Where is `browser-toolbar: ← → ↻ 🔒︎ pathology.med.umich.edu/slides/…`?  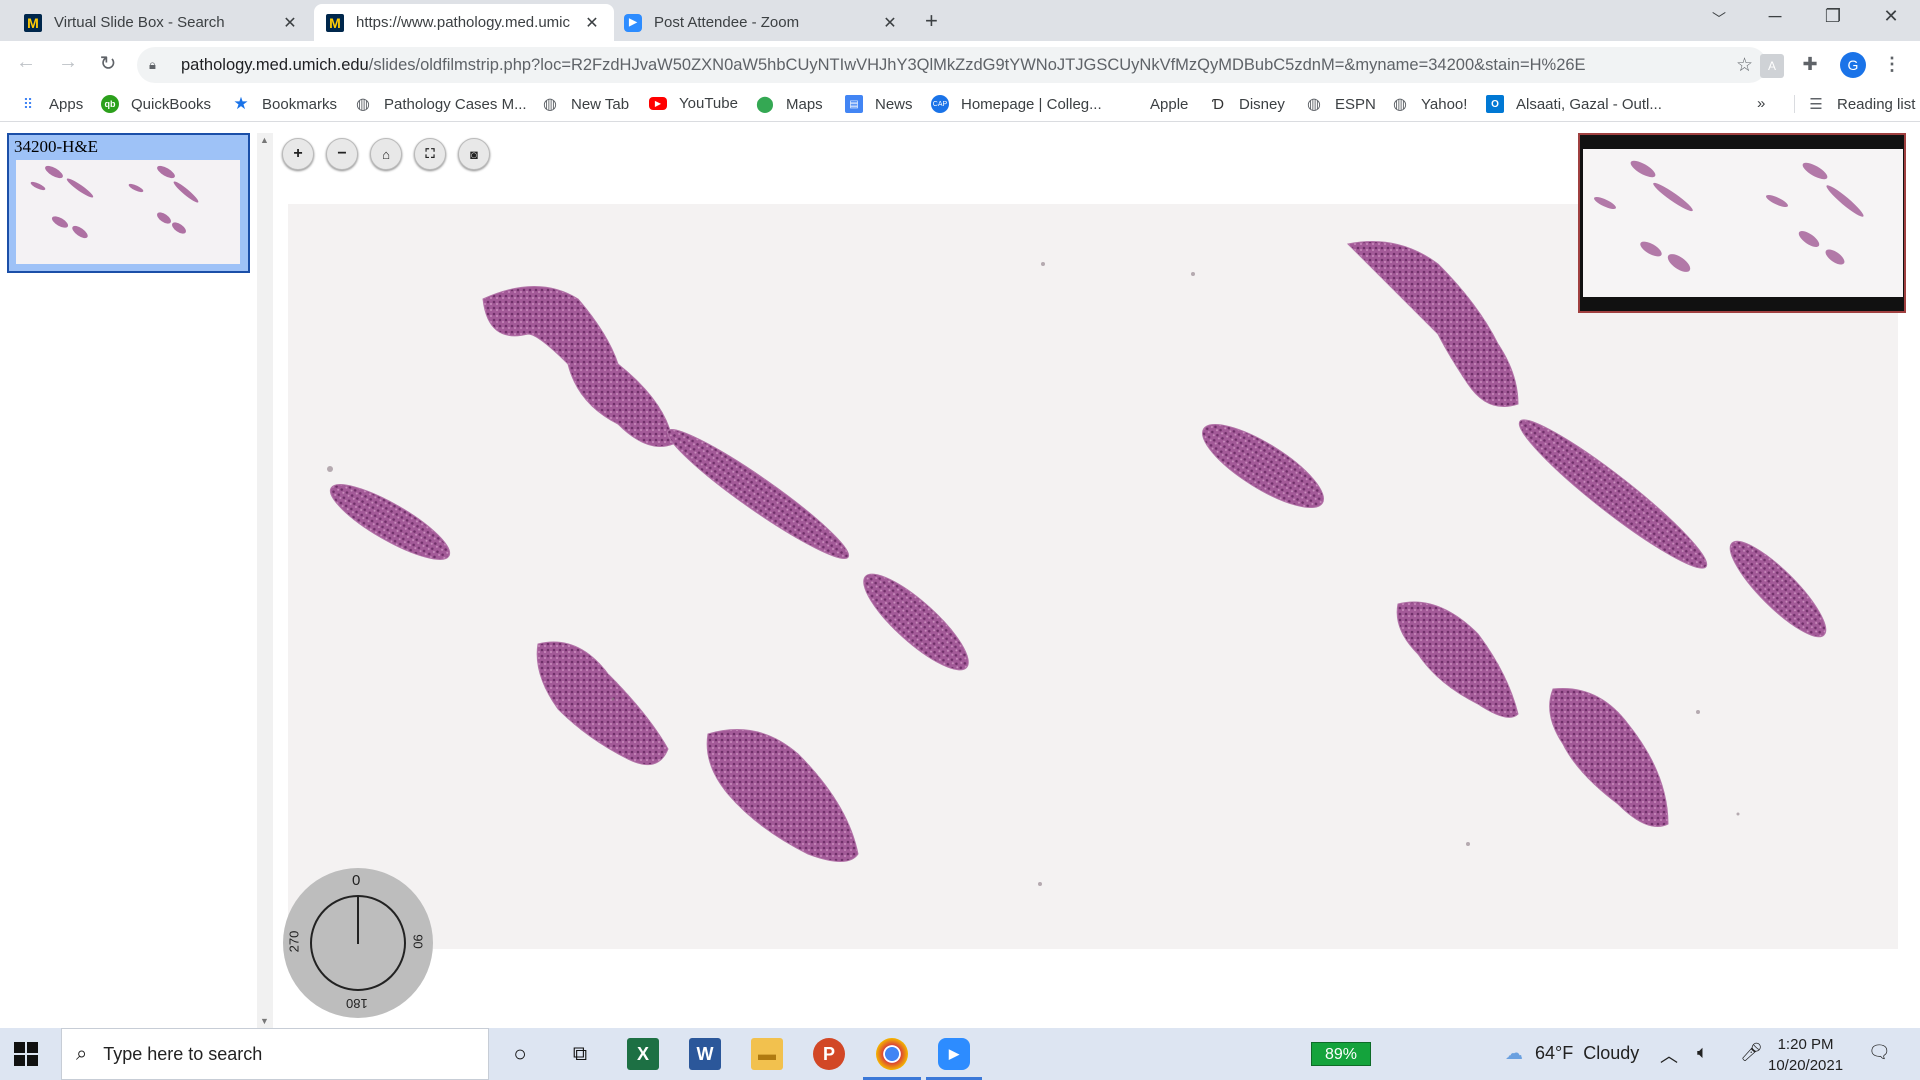 browser-toolbar: ← → ↻ 🔒︎ pathology.med.umich.edu/slides/… is located at coordinates (960, 65).